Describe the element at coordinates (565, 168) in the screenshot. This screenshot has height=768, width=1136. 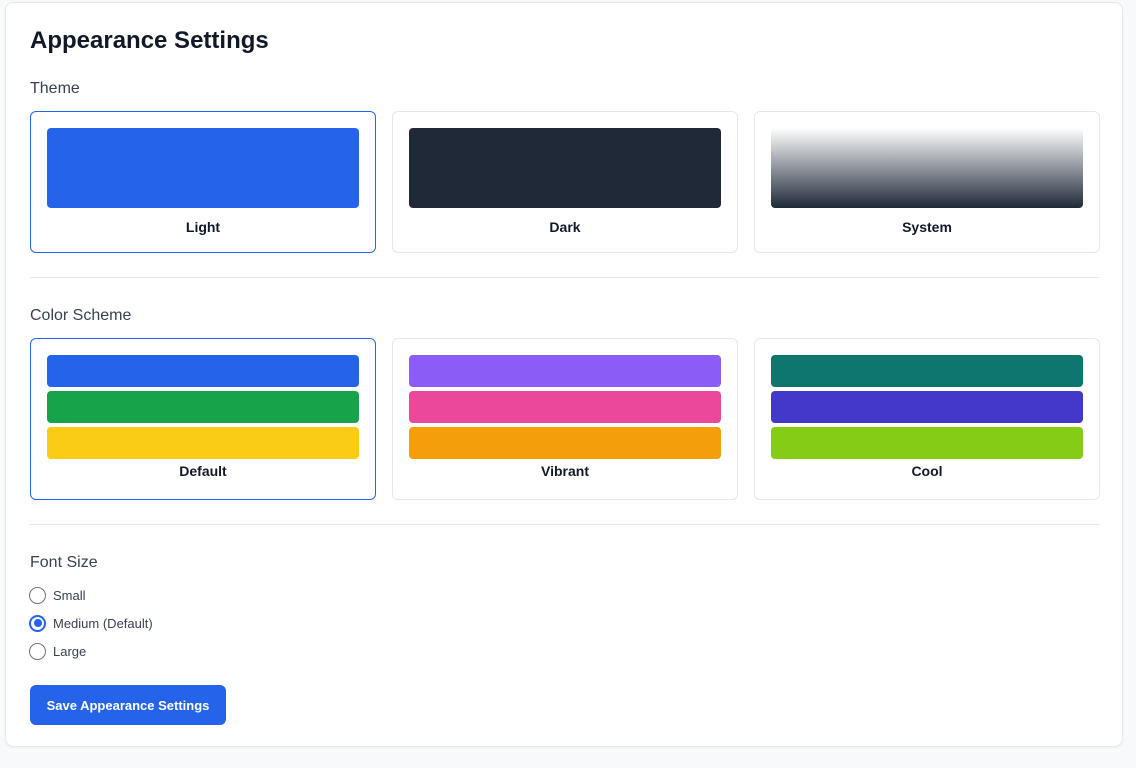
I see `theme-preview-dark` at that location.